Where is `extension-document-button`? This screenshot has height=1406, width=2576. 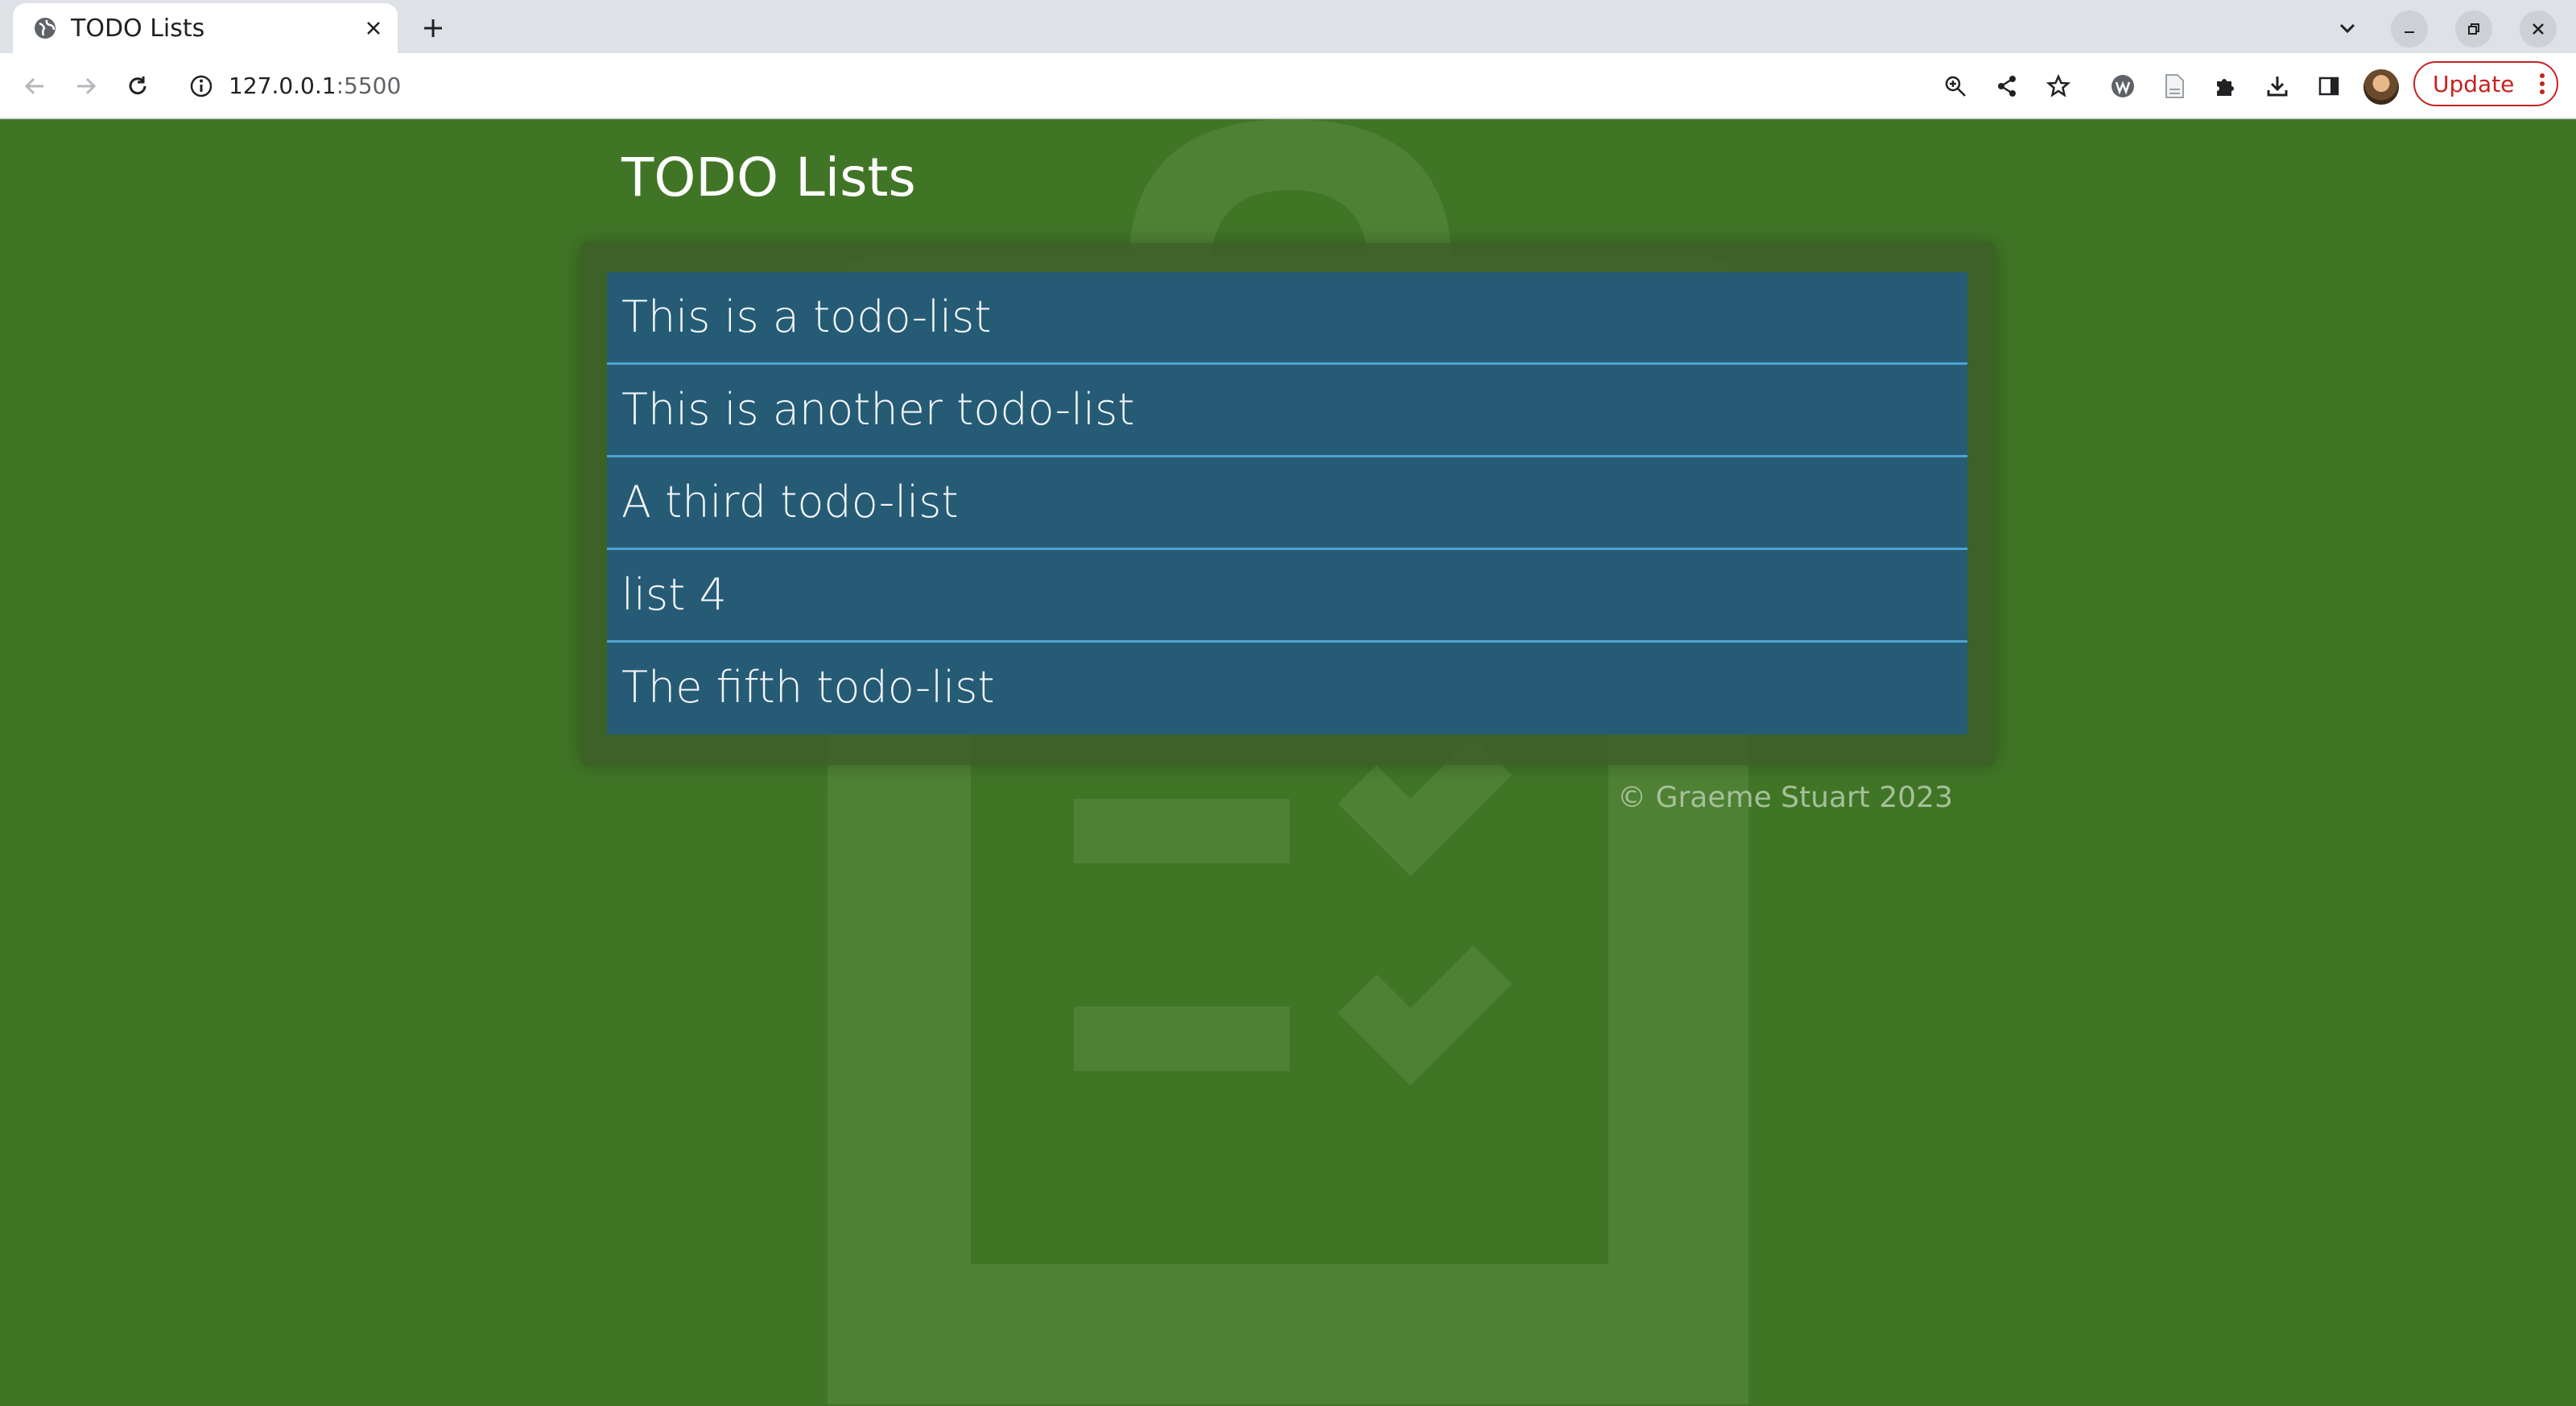 extension-document-button is located at coordinates (2174, 87).